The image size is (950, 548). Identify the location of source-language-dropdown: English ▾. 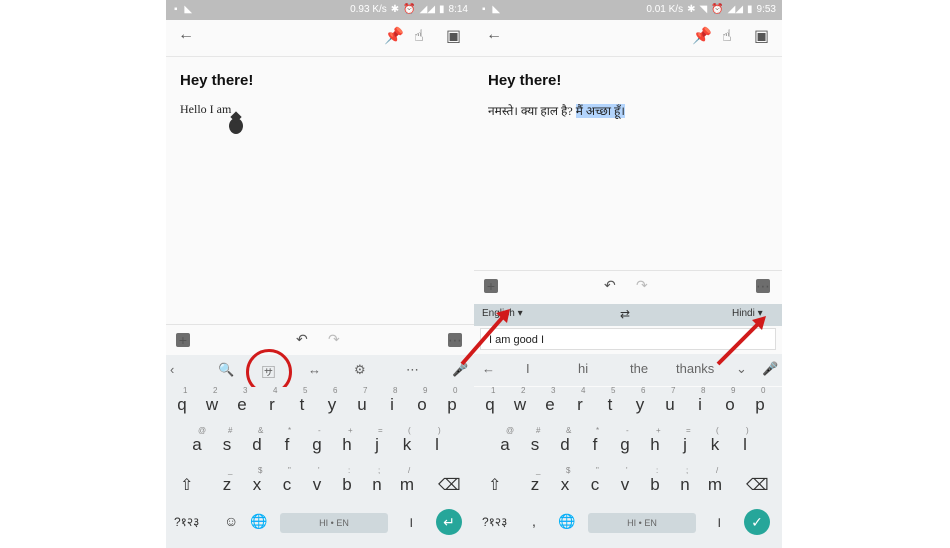
(502, 313).